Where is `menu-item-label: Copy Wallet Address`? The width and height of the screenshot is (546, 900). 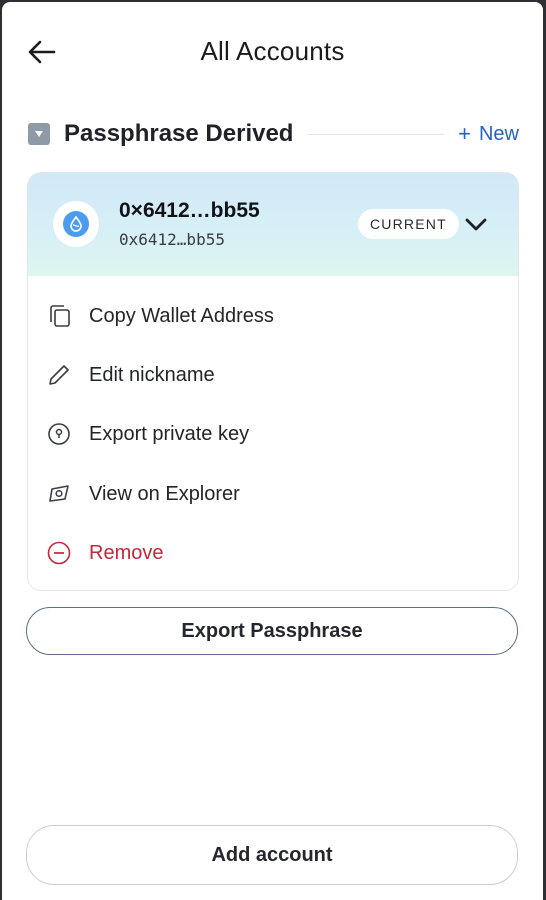
menu-item-label: Copy Wallet Address is located at coordinates (181, 315).